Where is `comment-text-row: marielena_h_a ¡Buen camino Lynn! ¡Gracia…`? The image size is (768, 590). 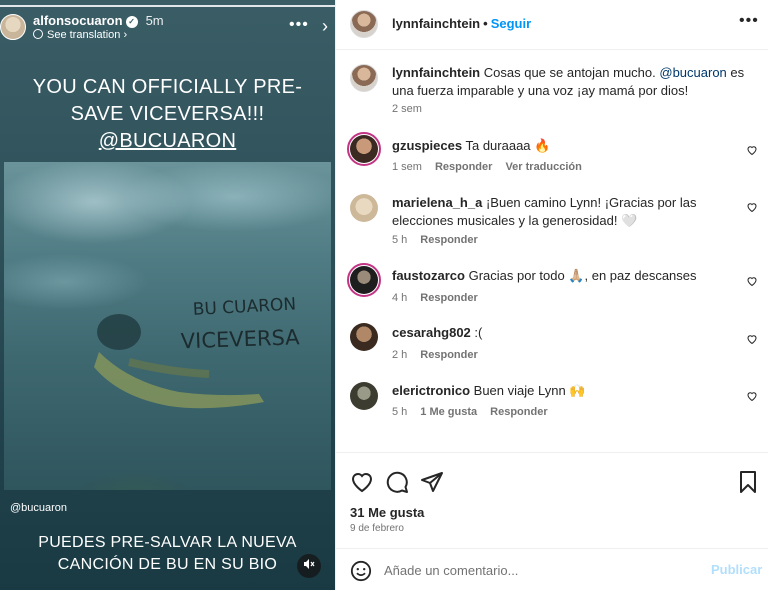 comment-text-row: marielena_h_a ¡Buen camino Lynn! ¡Gracia… is located at coordinates (562, 212).